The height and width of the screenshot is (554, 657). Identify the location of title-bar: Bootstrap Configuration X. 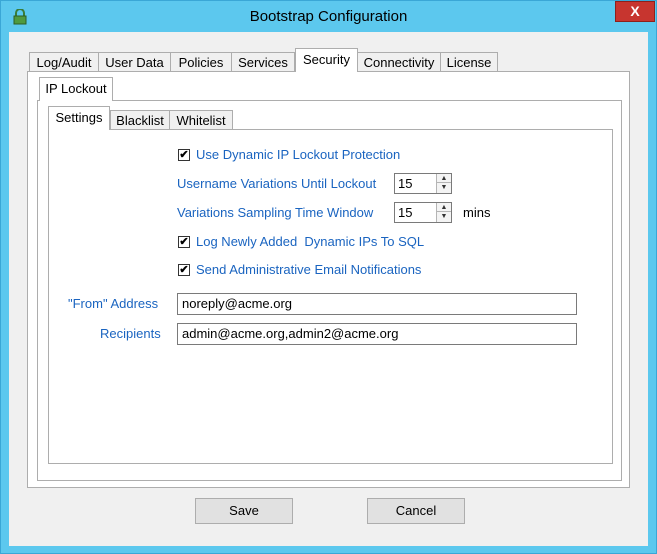
(328, 16).